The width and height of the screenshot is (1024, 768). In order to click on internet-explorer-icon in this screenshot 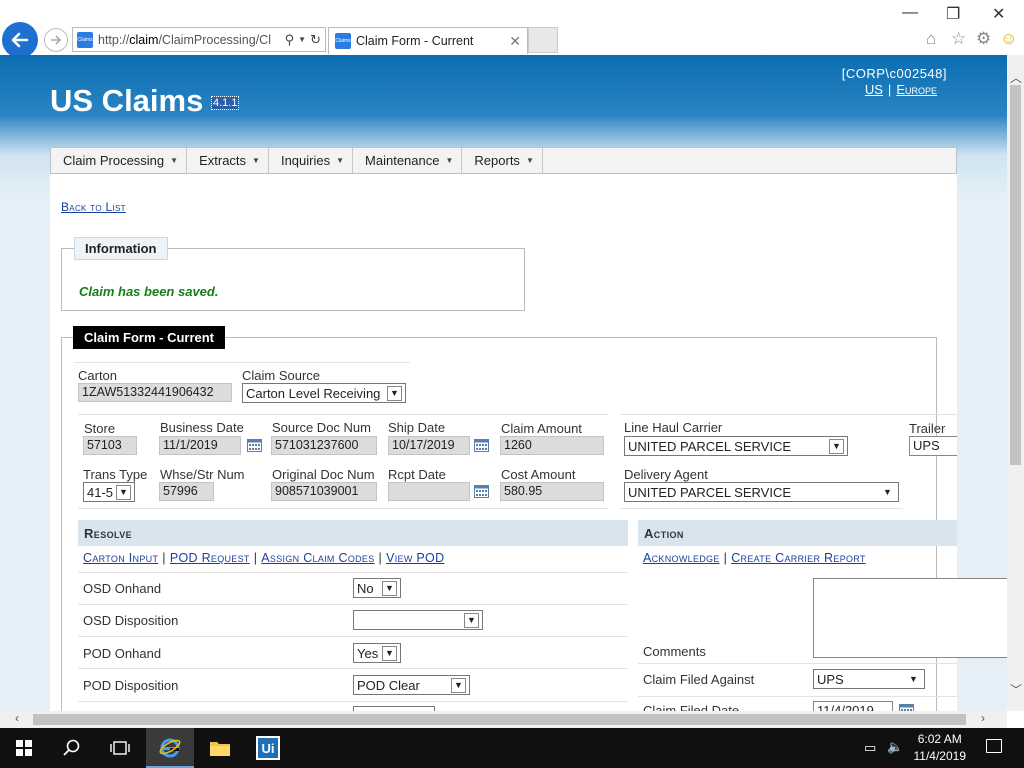, I will do `click(170, 748)`.